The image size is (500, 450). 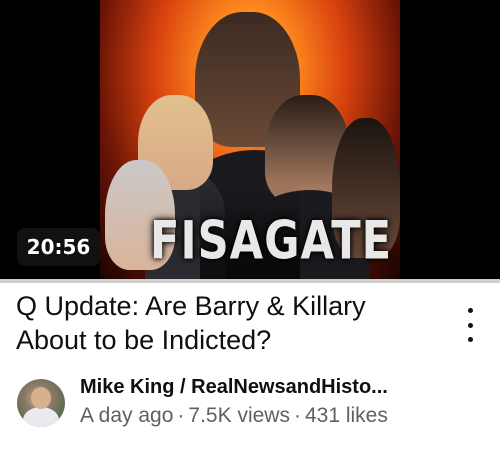 What do you see at coordinates (41, 417) in the screenshot?
I see `avatar-shirt` at bounding box center [41, 417].